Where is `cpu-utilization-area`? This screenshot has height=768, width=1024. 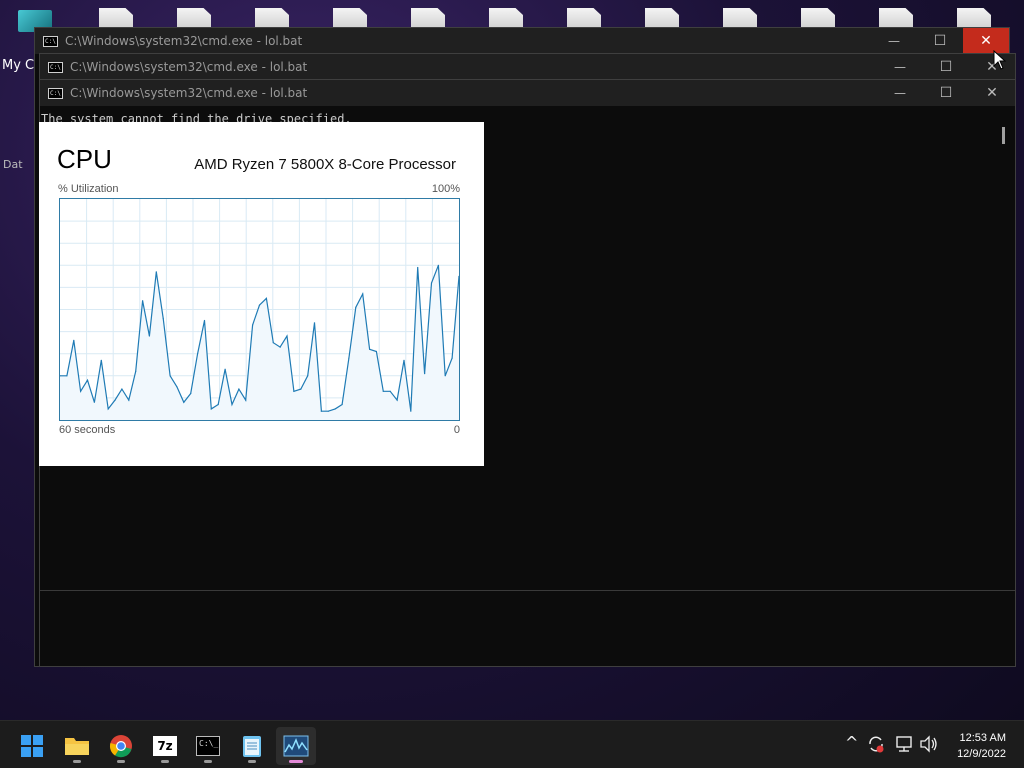
cpu-utilization-area is located at coordinates (259, 342).